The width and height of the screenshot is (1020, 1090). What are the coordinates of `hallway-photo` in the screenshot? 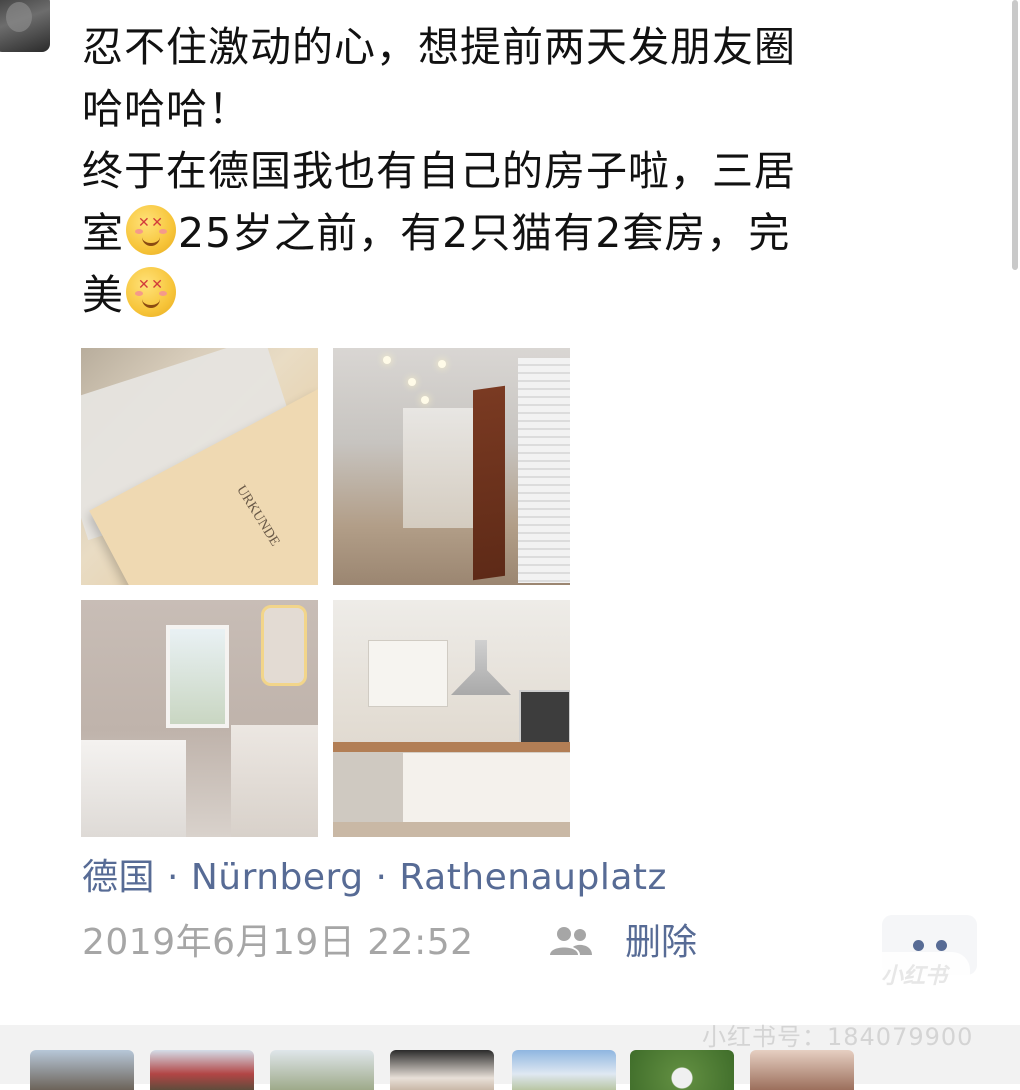 It's located at (451, 466).